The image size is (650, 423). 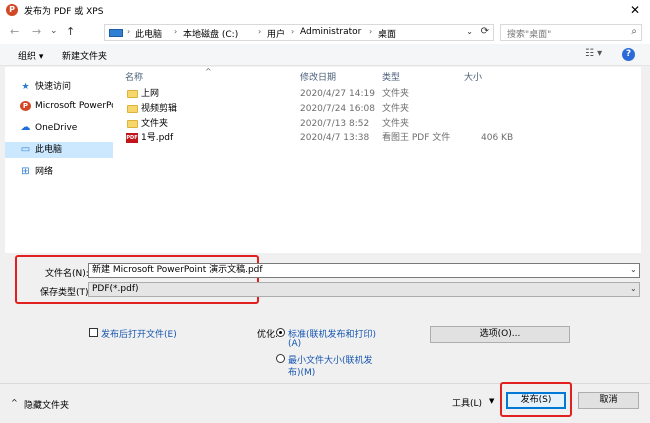 What do you see at coordinates (84, 55) in the screenshot?
I see `new-folder-button: 新建文件夹` at bounding box center [84, 55].